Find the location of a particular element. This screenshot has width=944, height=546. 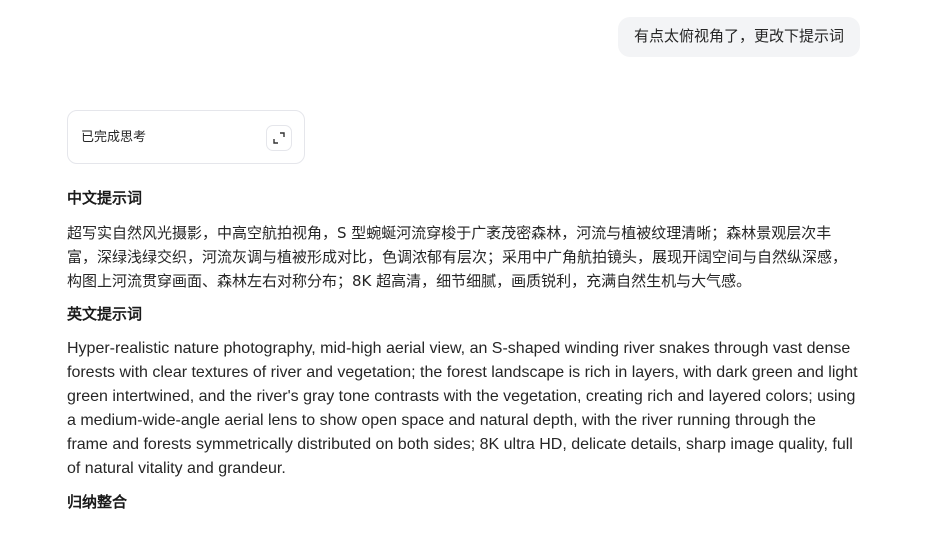

english-prompt-heading: 英文提示词 is located at coordinates (105, 314).